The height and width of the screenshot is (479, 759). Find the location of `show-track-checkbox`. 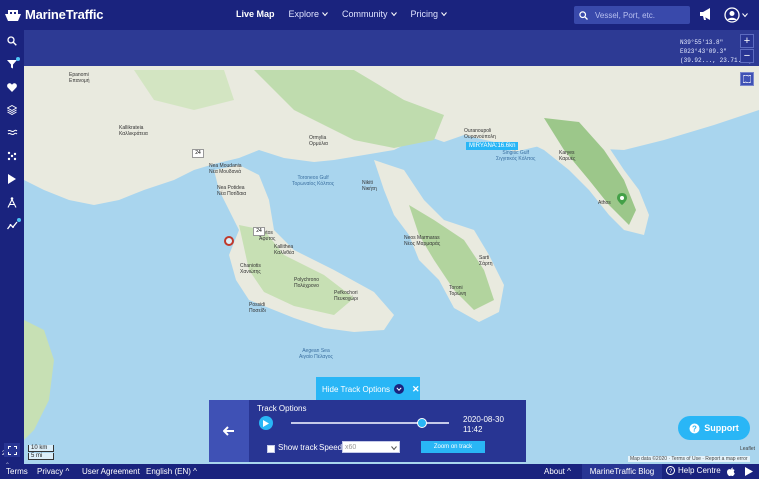

show-track-checkbox is located at coordinates (271, 449).